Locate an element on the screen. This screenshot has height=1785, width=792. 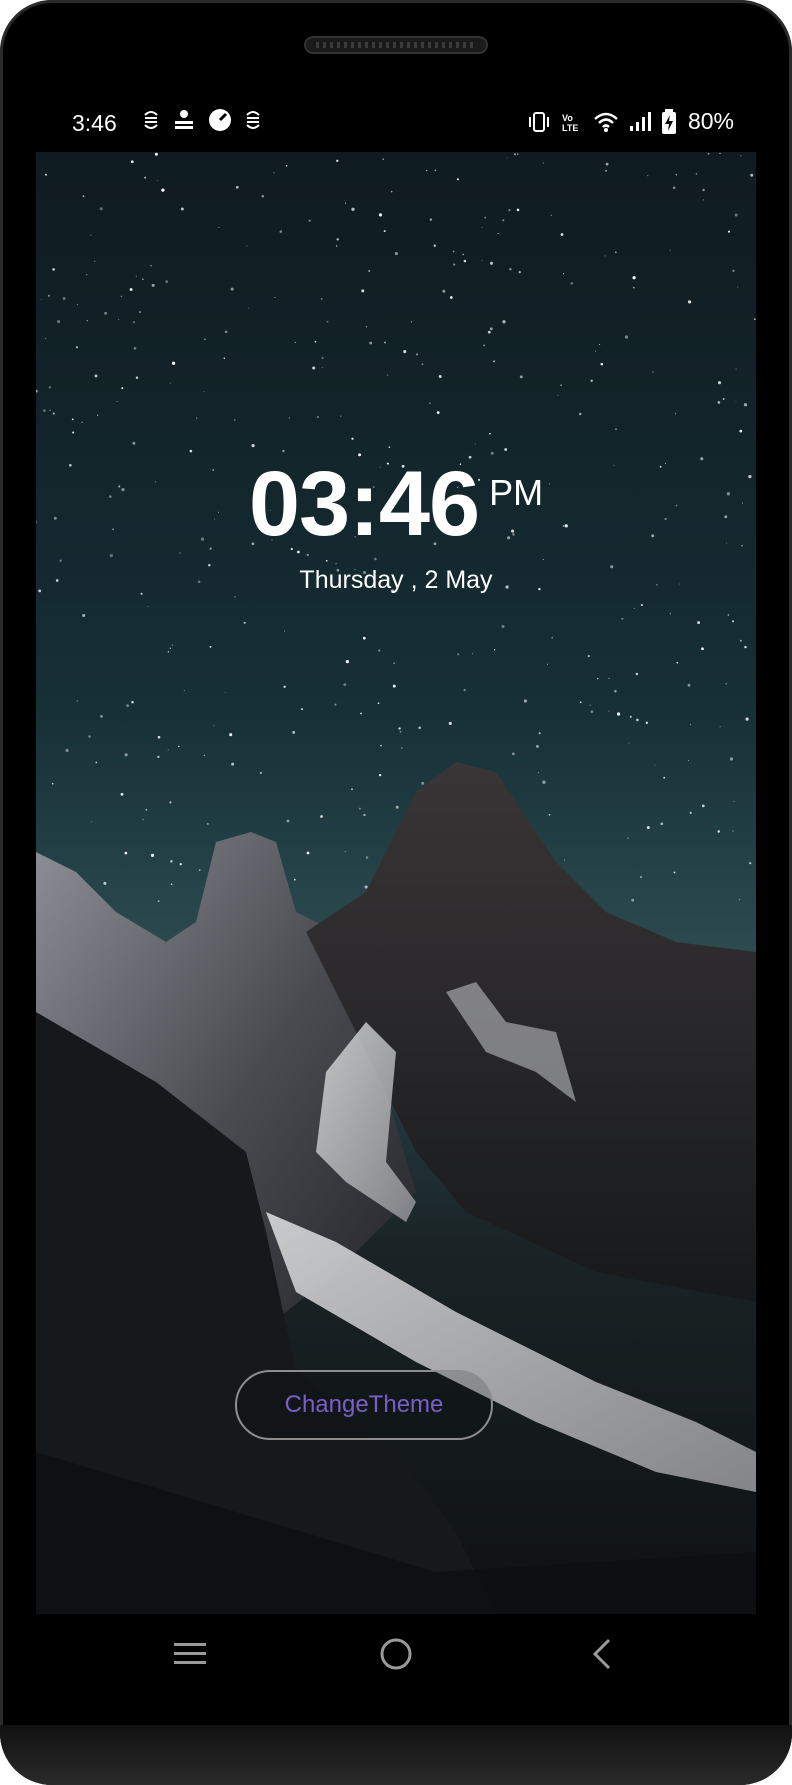
clock-time: 03:46 is located at coordinates (364, 504).